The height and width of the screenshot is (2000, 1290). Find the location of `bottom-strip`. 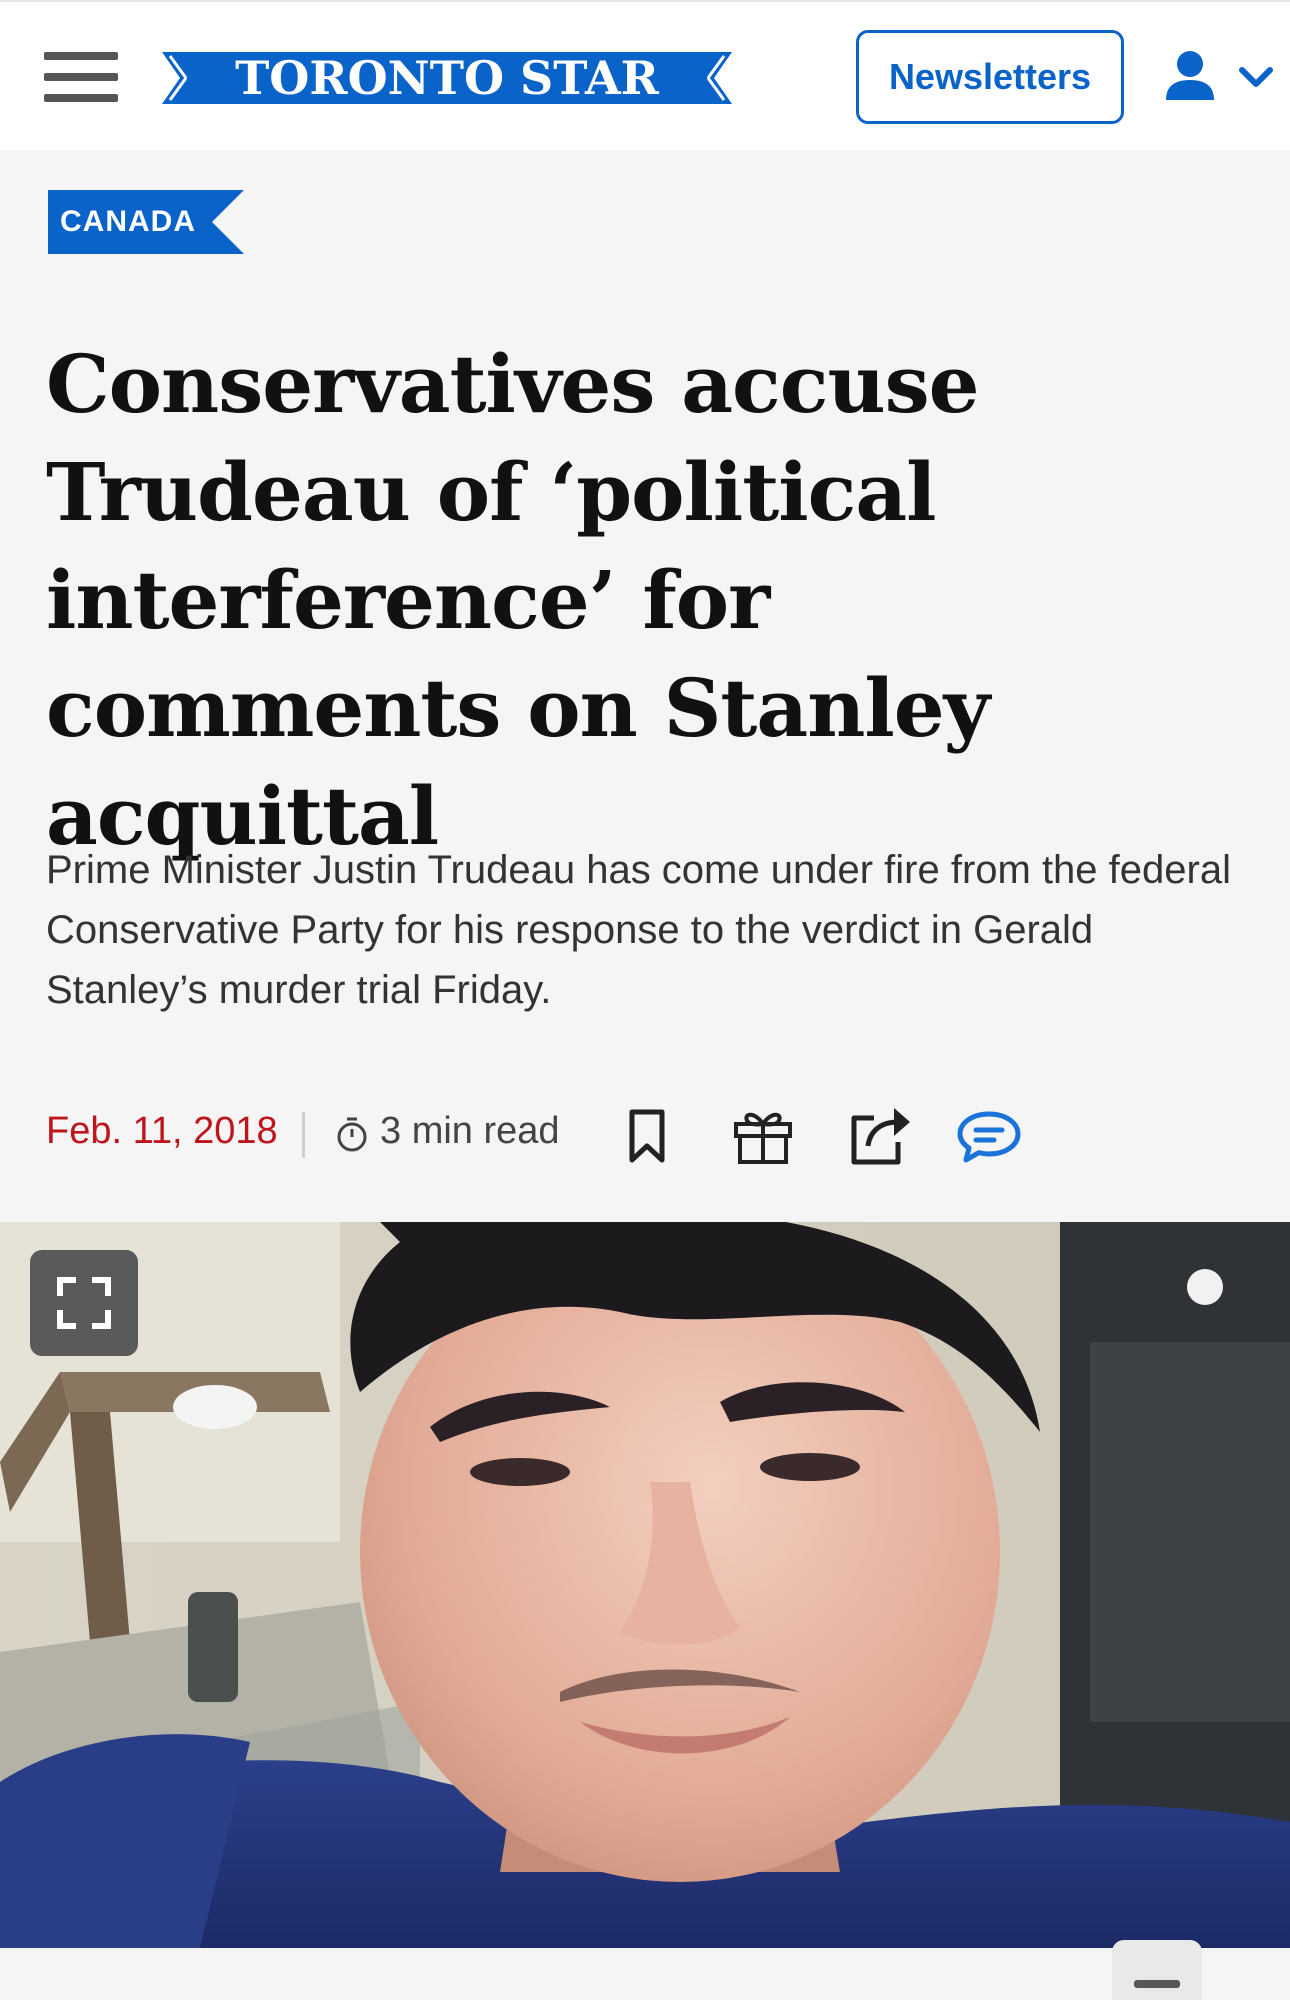

bottom-strip is located at coordinates (645, 1970).